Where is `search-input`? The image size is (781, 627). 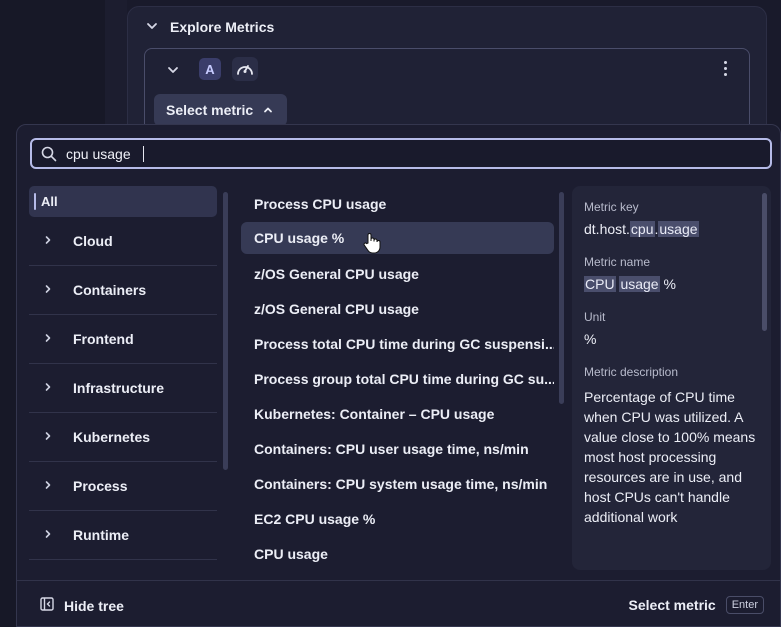
search-input is located at coordinates (411, 153).